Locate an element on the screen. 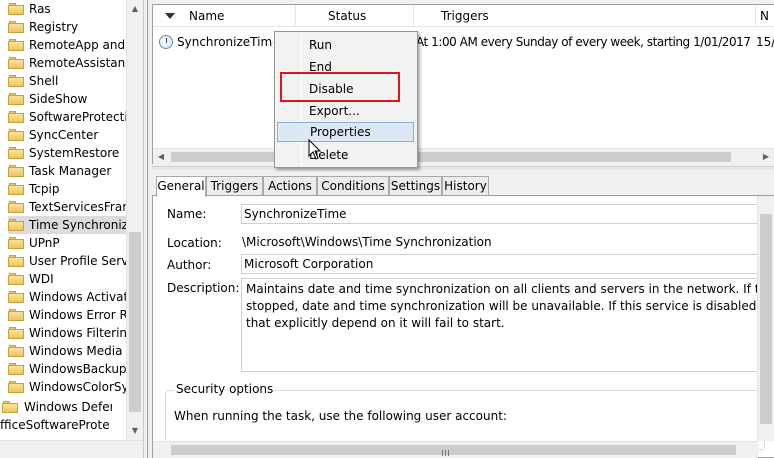  tree-vertical-scrollbar: ▲ ▼ is located at coordinates (134, 220).